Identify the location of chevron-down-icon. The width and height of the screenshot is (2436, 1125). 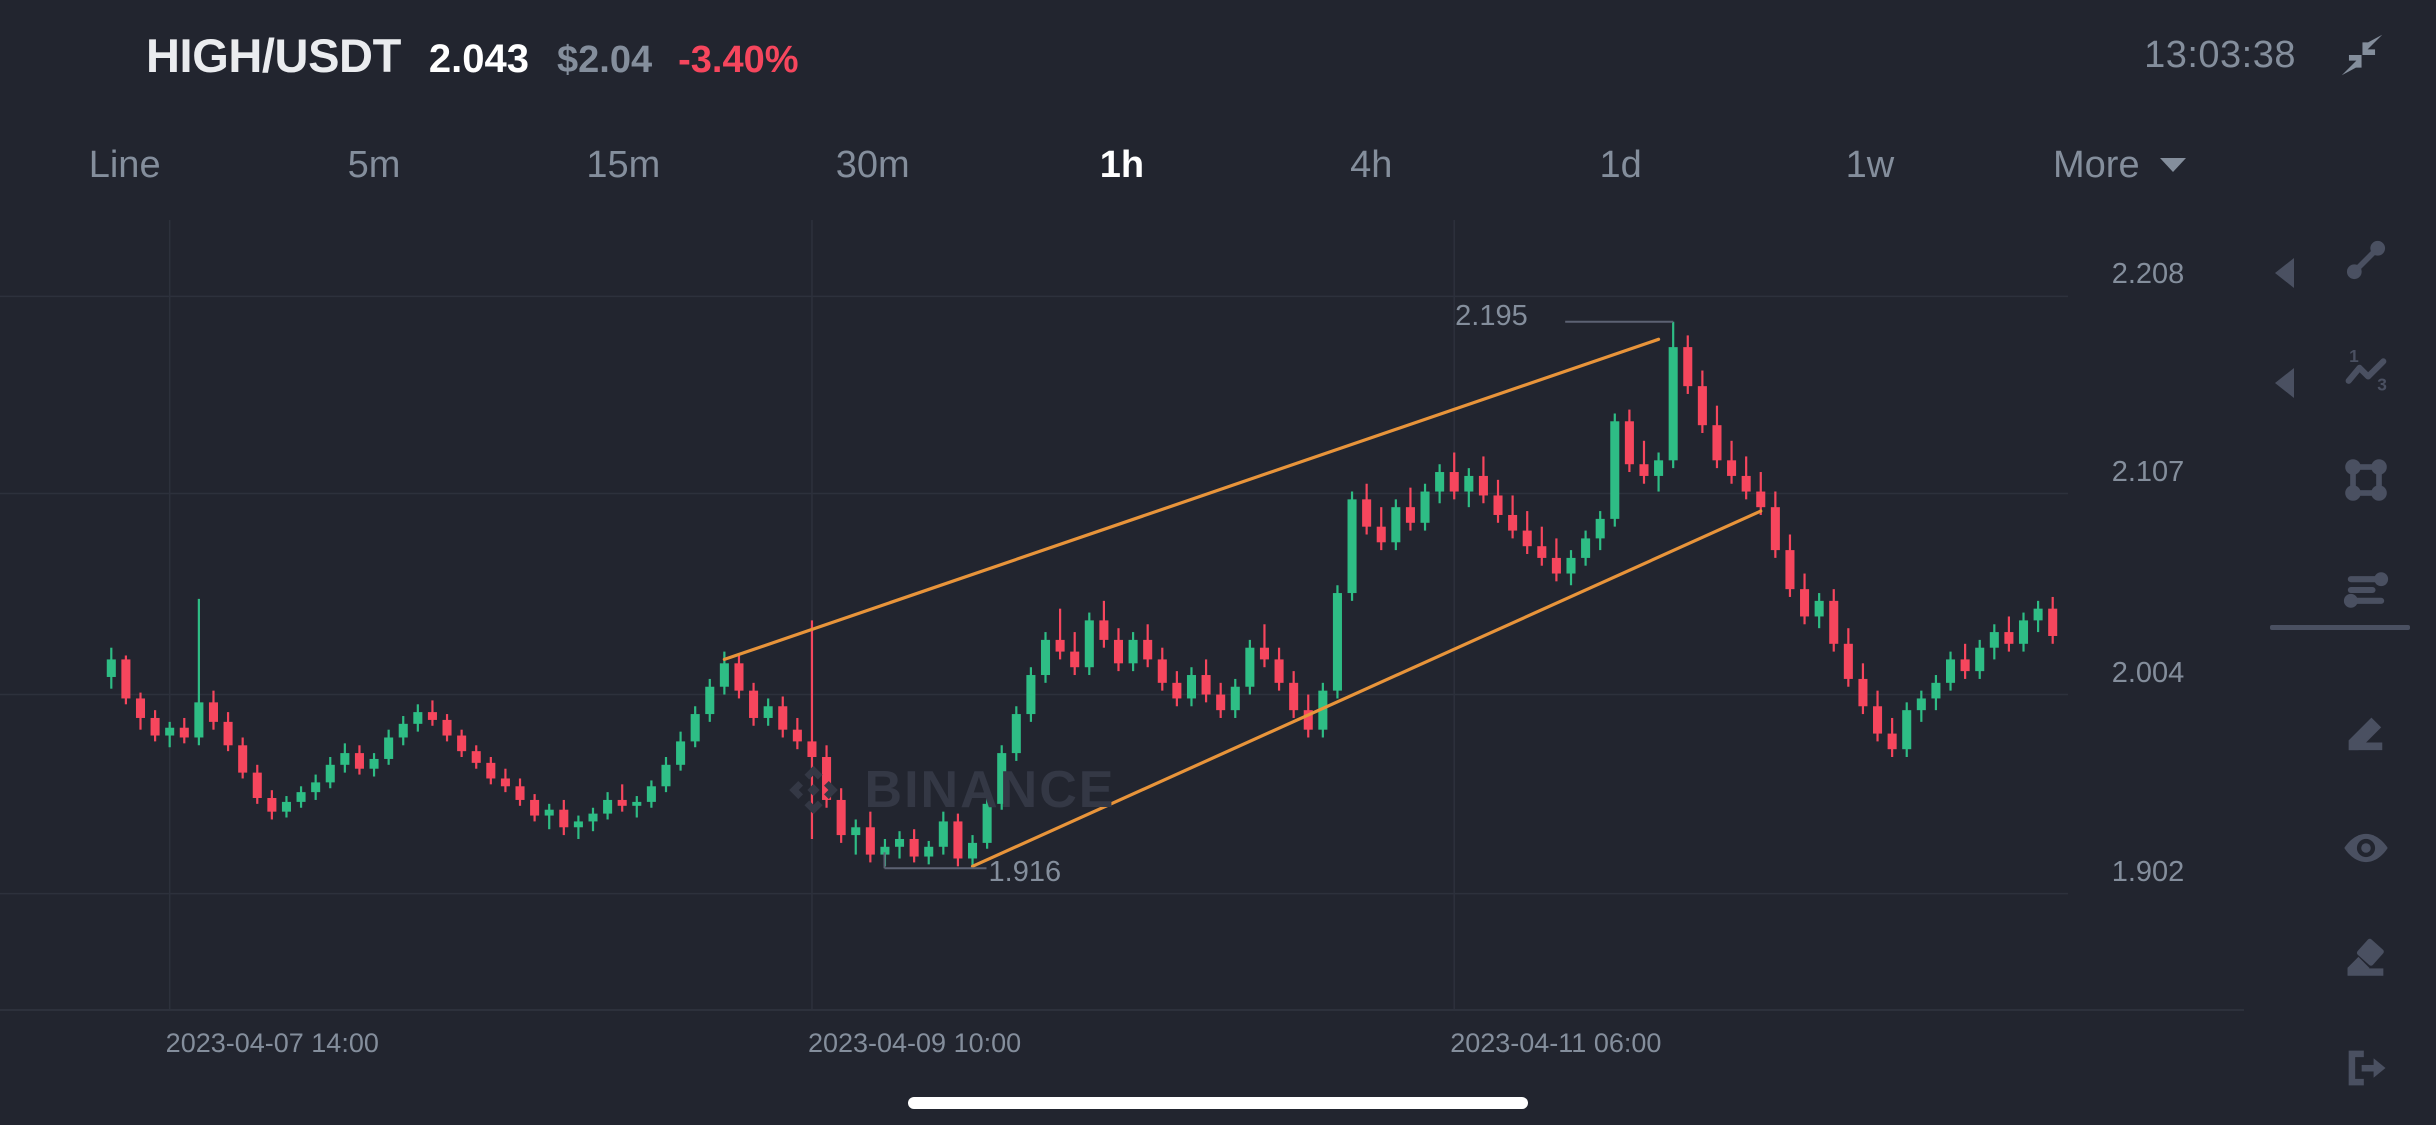
(2172, 165).